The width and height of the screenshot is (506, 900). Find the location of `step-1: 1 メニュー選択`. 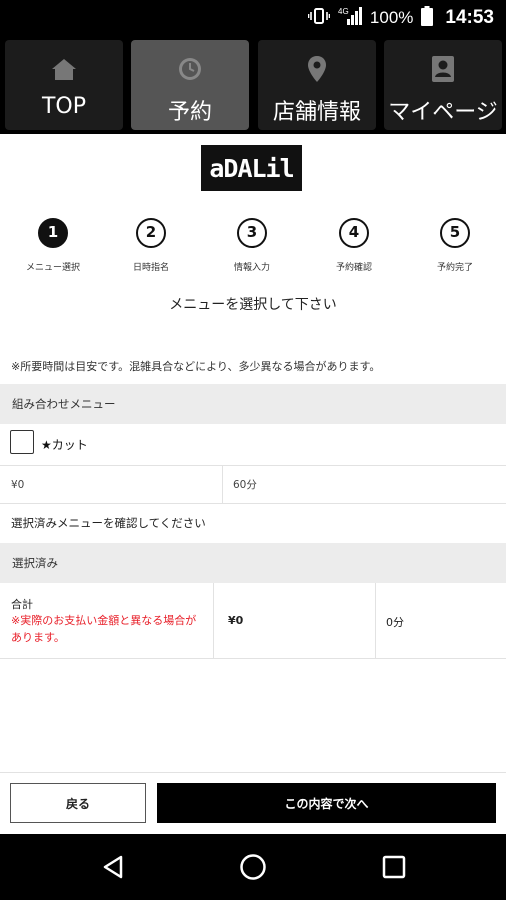

step-1: 1 メニュー選択 is located at coordinates (53, 243).